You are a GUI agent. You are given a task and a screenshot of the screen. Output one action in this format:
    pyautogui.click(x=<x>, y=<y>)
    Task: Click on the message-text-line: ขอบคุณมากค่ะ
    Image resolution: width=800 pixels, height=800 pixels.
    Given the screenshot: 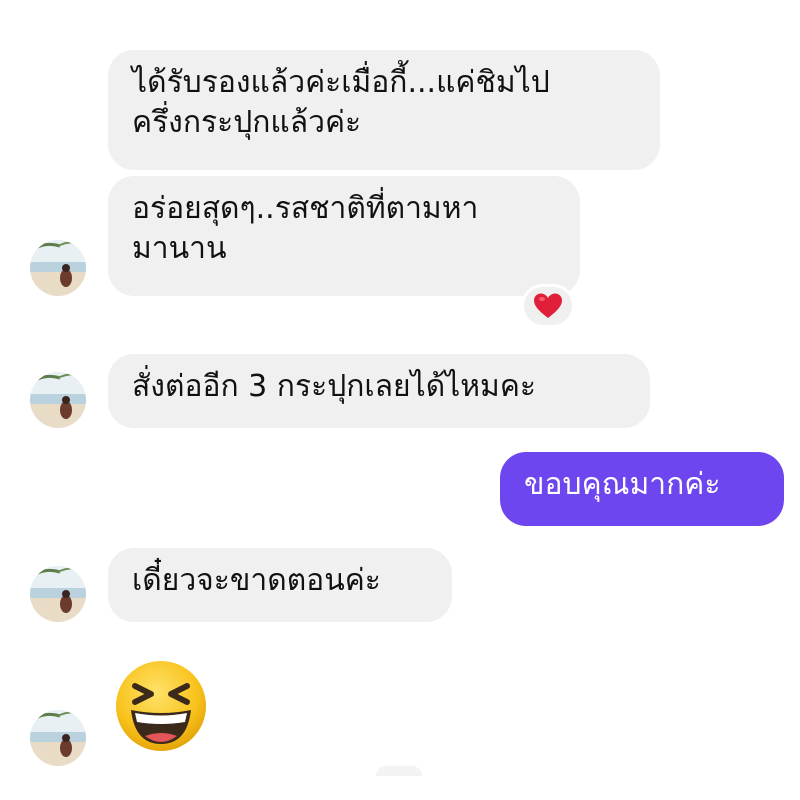 What is the action you would take?
    pyautogui.click(x=622, y=484)
    